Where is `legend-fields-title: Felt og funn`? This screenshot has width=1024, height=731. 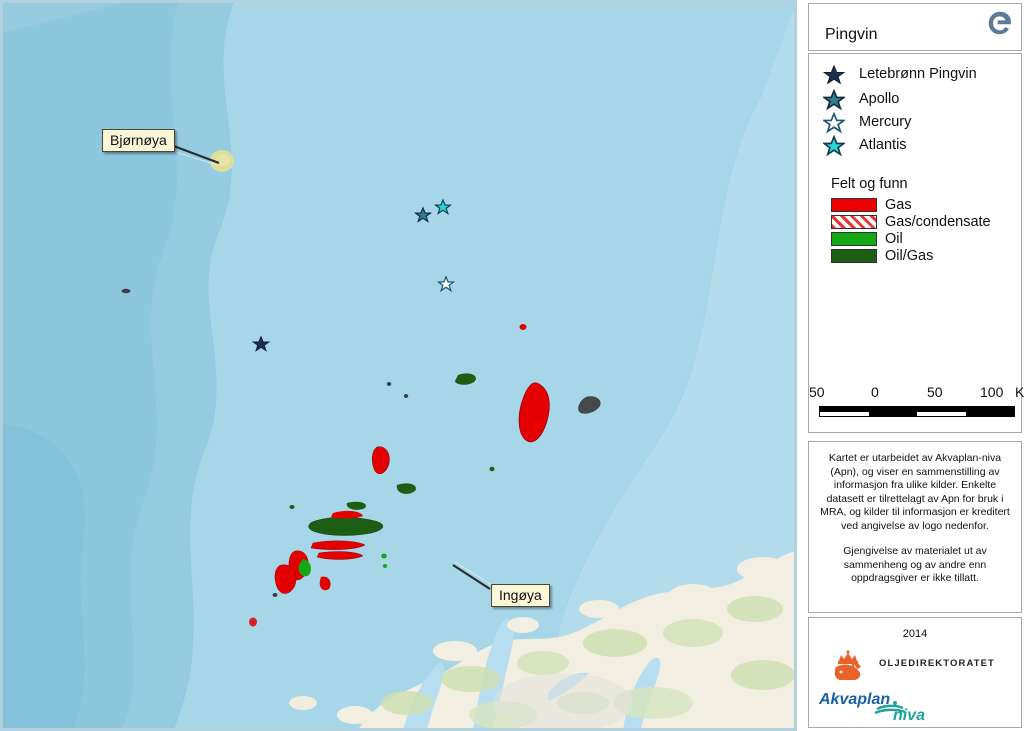
legend-fields-title: Felt og funn is located at coordinates (869, 184).